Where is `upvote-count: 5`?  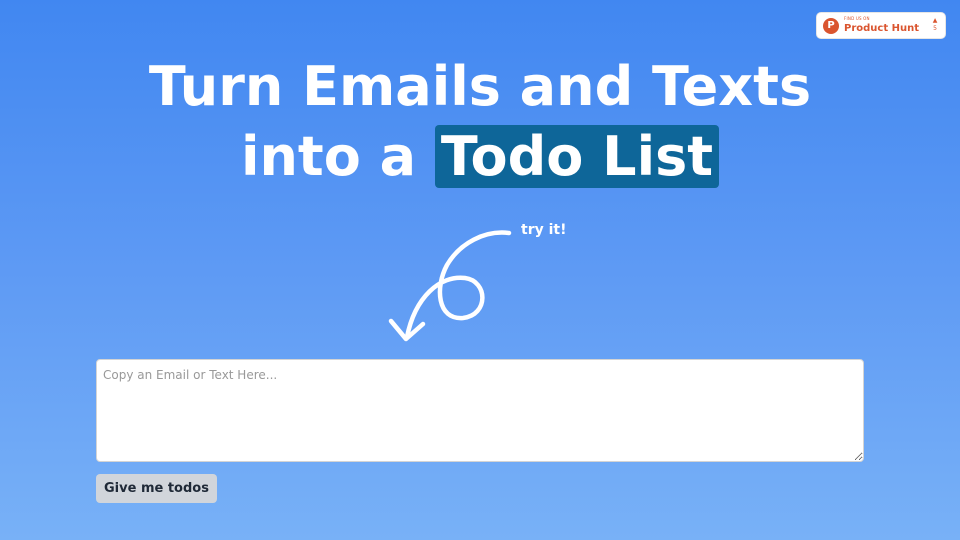
upvote-count: 5 is located at coordinates (935, 28).